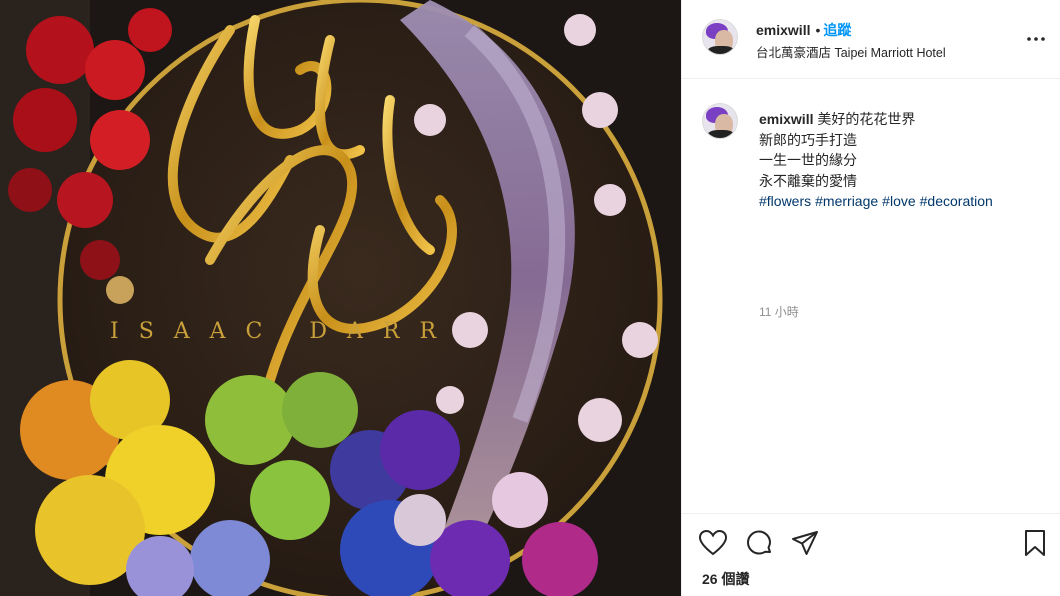  I want to click on follow-button: 追蹤, so click(837, 30).